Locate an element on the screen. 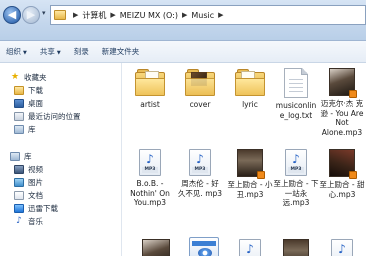 The height and width of the screenshot is (256, 366). pictures-library-icon is located at coordinates (19, 182).